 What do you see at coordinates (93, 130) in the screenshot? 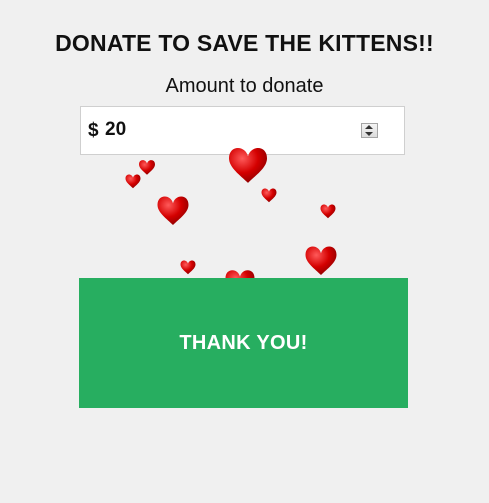
I see `currency-symbol: $` at bounding box center [93, 130].